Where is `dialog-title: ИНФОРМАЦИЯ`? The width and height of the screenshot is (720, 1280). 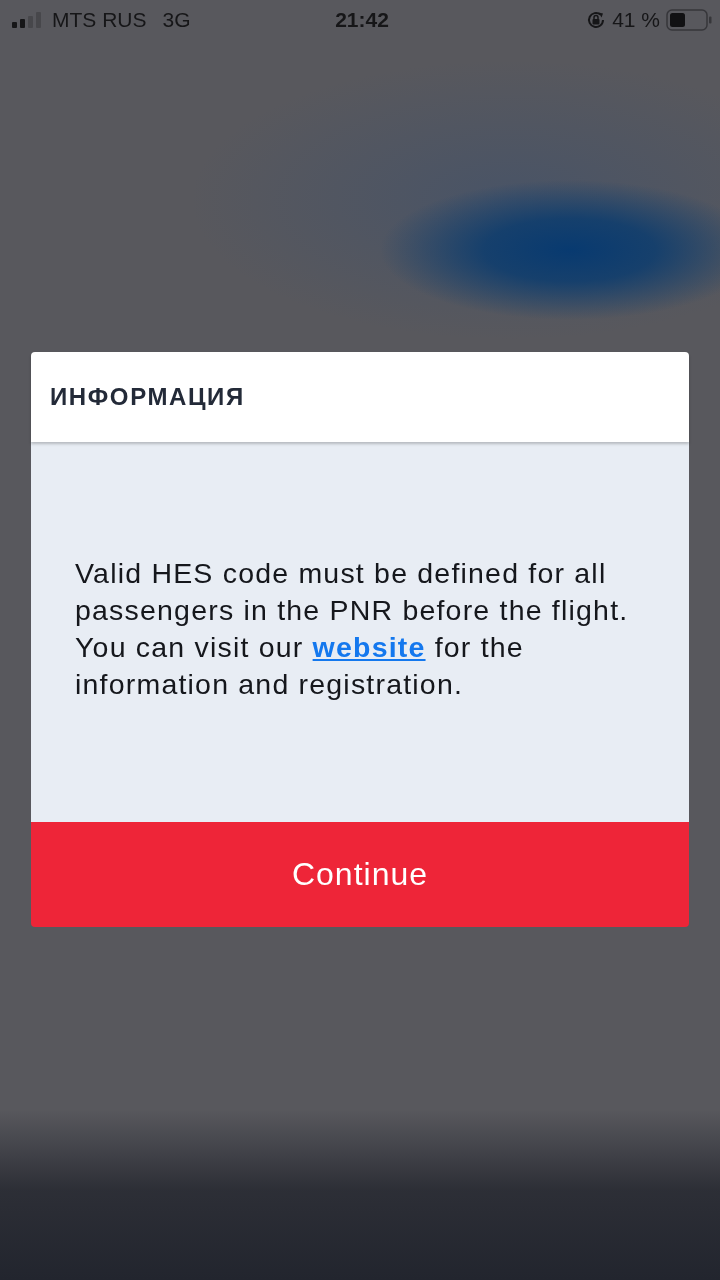 dialog-title: ИНФОРМАЦИЯ is located at coordinates (147, 397).